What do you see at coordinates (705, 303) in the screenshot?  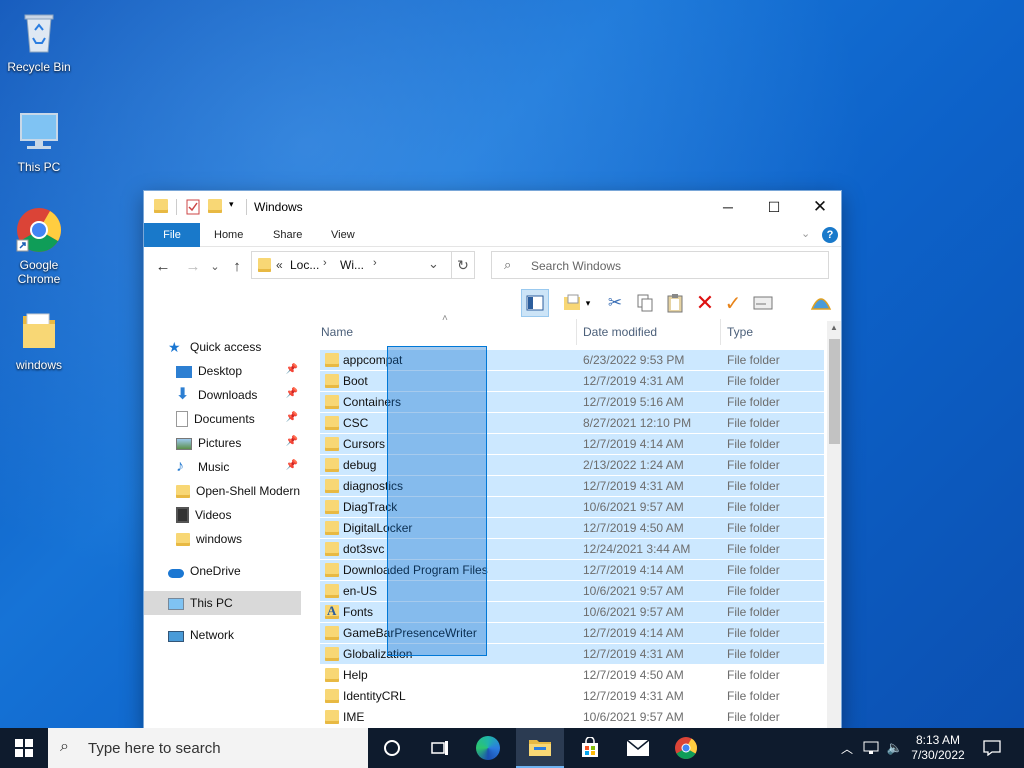 I see `delete-icon: ✕` at bounding box center [705, 303].